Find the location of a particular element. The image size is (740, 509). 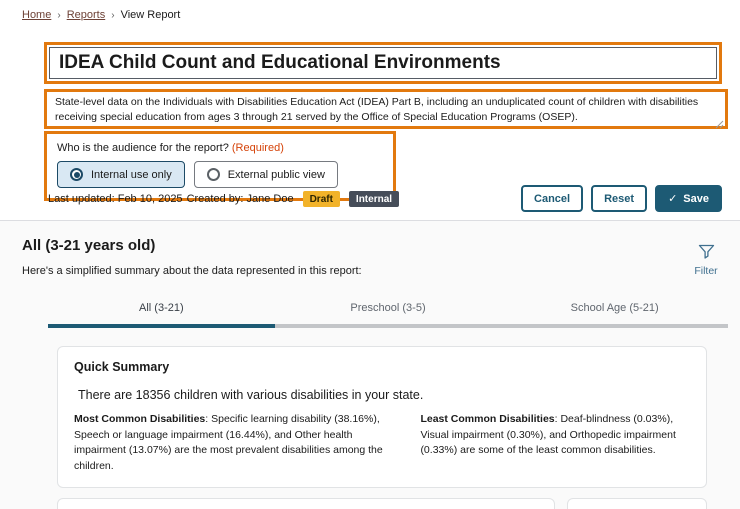

reset-button: Reset is located at coordinates (619, 198).